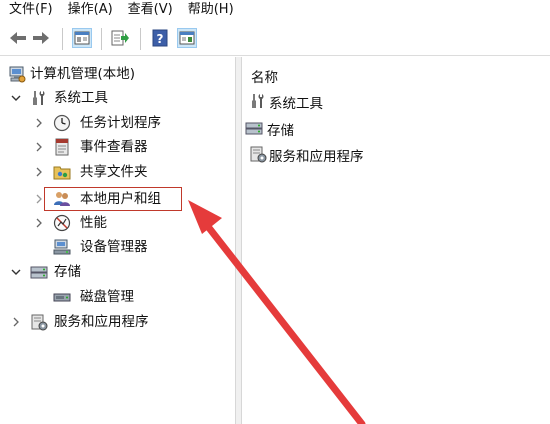  Describe the element at coordinates (264, 76) in the screenshot. I see `column-header-name: 名称` at that location.